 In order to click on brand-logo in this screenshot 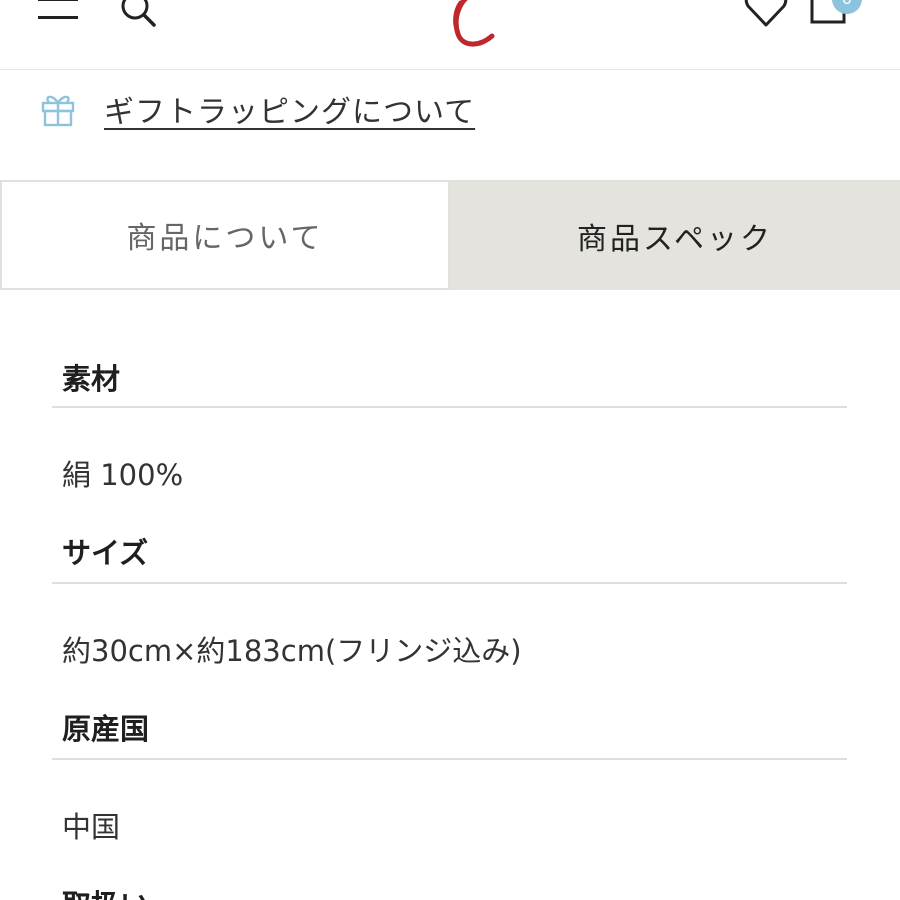, I will do `click(475, 26)`.